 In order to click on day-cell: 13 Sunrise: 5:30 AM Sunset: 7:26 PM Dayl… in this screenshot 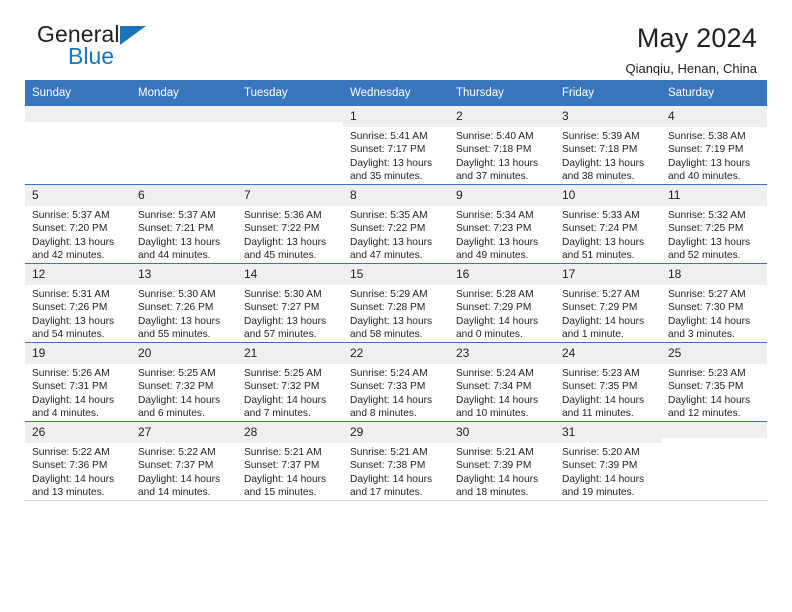, I will do `click(184, 303)`.